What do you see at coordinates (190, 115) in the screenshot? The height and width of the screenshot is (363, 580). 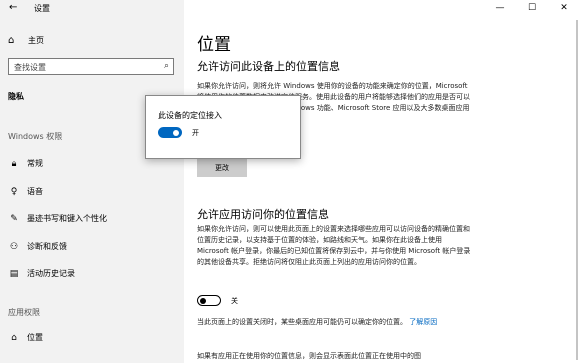 I see `popup-title: 此设备的定位接入` at bounding box center [190, 115].